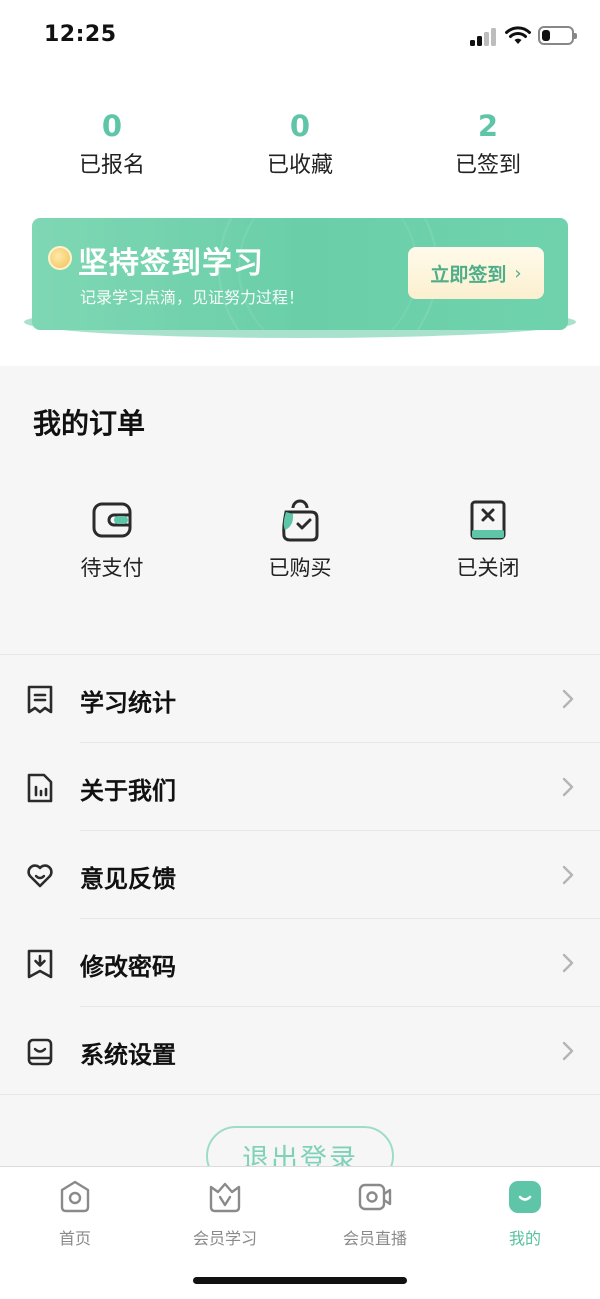 Image resolution: width=600 pixels, height=1299 pixels. Describe the element at coordinates (300, 1280) in the screenshot. I see `home-indicator` at that location.